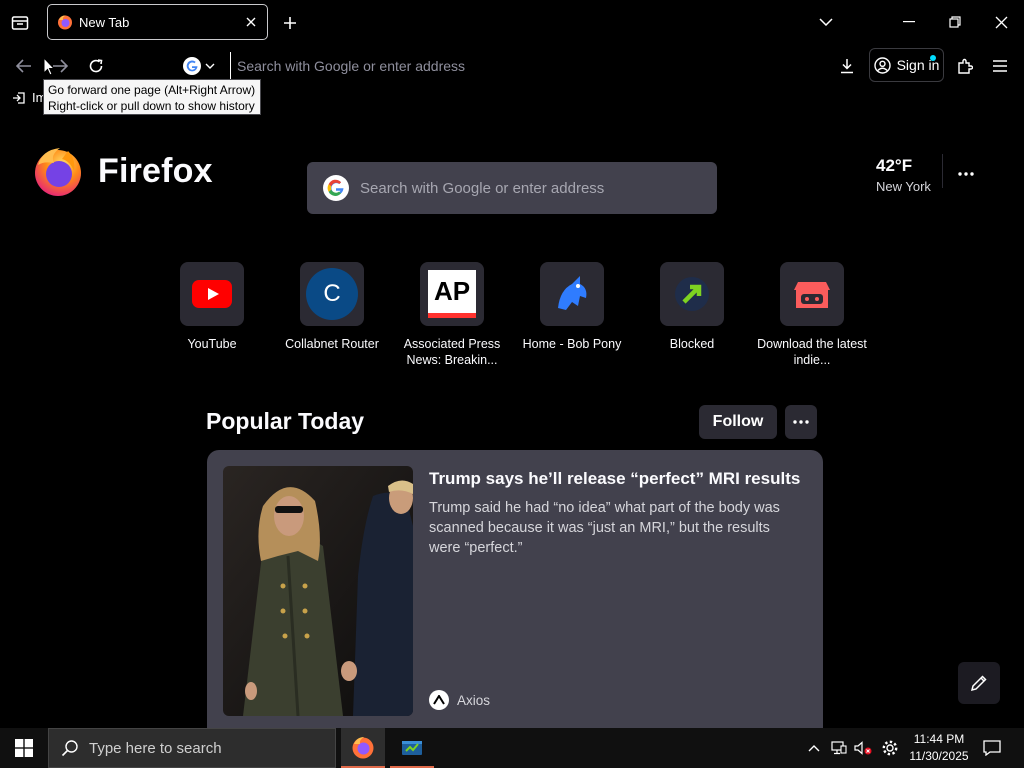 This screenshot has width=1024, height=768. I want to click on tab-close-button, so click(251, 22).